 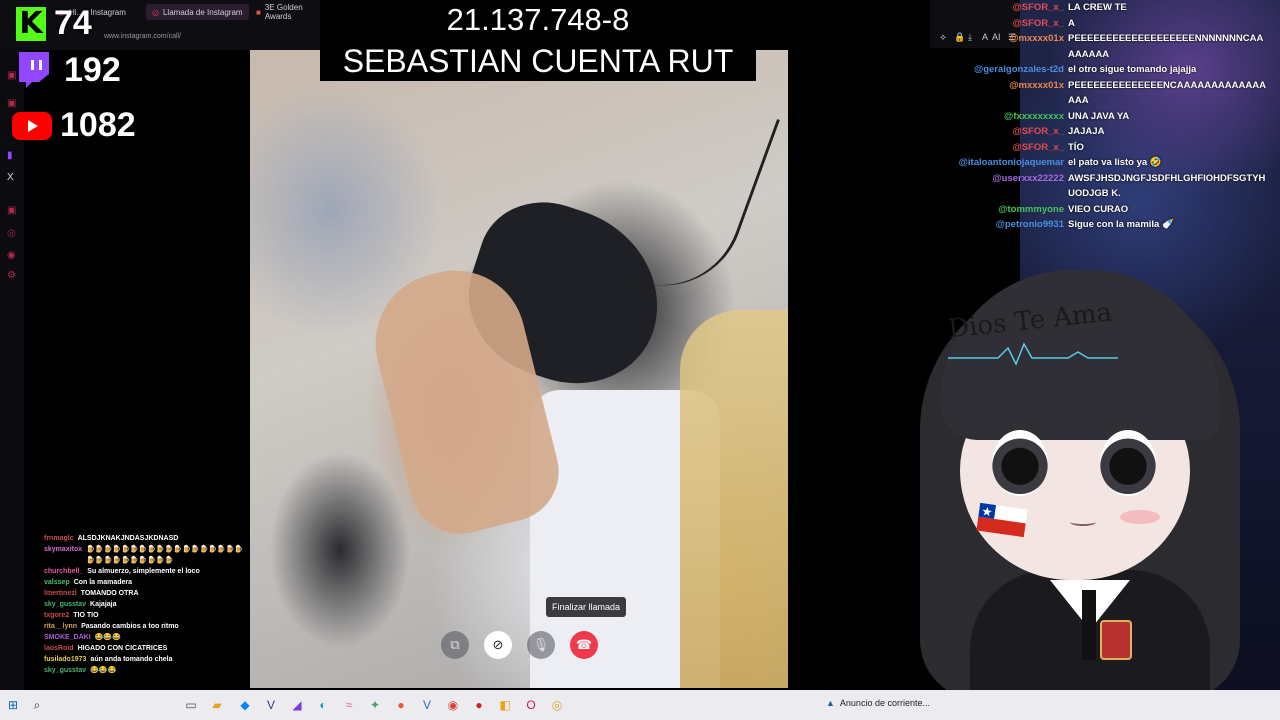 What do you see at coordinates (258, 12) in the screenshot?
I see `tab-favicon-icon: ■` at bounding box center [258, 12].